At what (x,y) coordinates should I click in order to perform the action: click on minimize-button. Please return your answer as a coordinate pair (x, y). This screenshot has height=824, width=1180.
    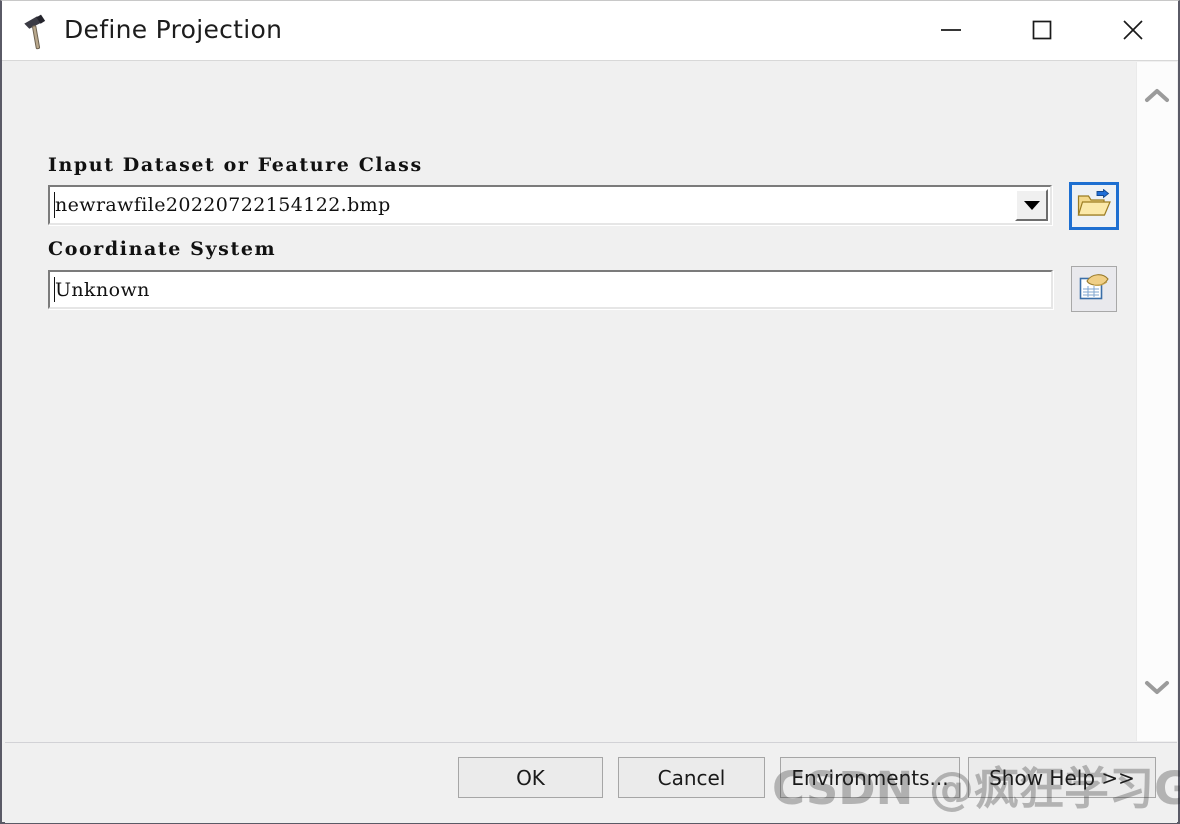
    Looking at the image, I should click on (951, 30).